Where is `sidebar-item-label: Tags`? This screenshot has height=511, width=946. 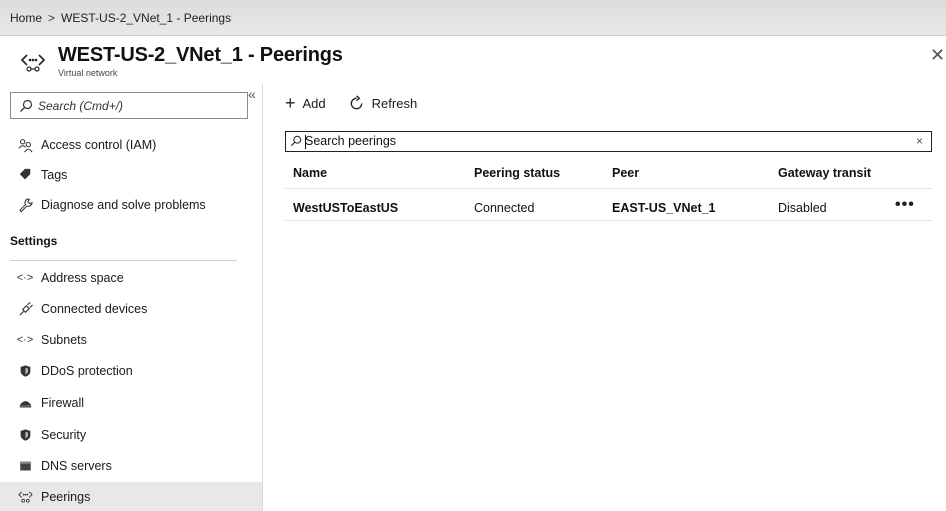
sidebar-item-label: Tags is located at coordinates (54, 175).